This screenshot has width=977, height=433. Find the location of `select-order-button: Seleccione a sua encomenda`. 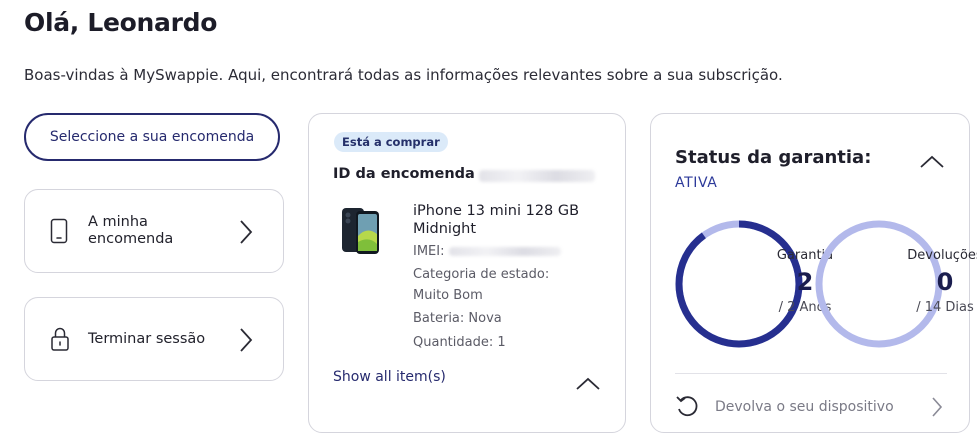

select-order-button: Seleccione a sua encomenda is located at coordinates (152, 137).